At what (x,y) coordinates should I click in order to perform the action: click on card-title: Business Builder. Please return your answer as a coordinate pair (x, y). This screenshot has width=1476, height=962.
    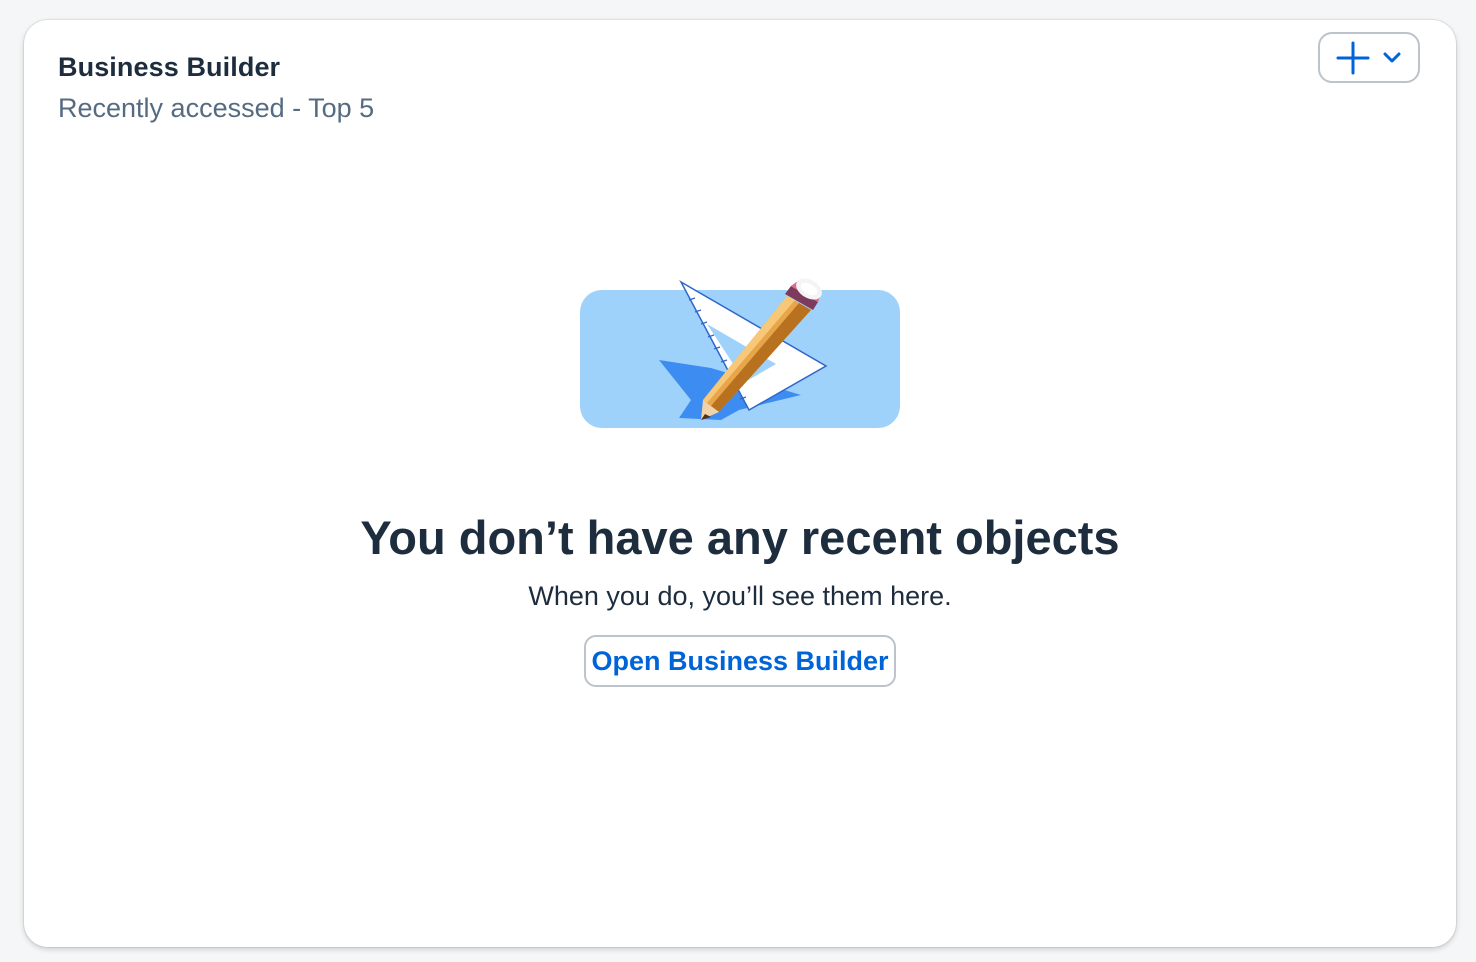
    Looking at the image, I should click on (169, 67).